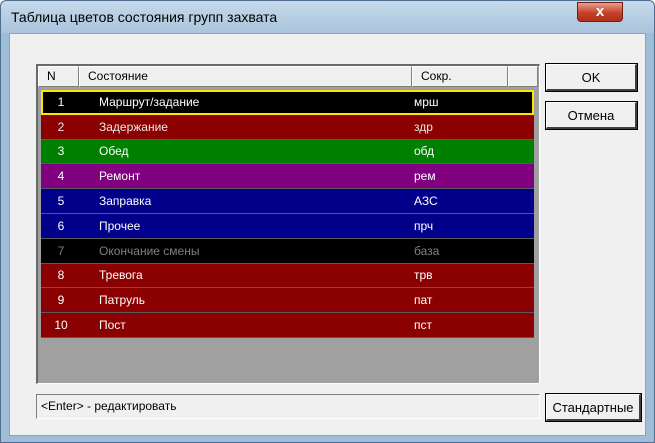  What do you see at coordinates (125, 201) in the screenshot?
I see `row-state: Заправка` at bounding box center [125, 201].